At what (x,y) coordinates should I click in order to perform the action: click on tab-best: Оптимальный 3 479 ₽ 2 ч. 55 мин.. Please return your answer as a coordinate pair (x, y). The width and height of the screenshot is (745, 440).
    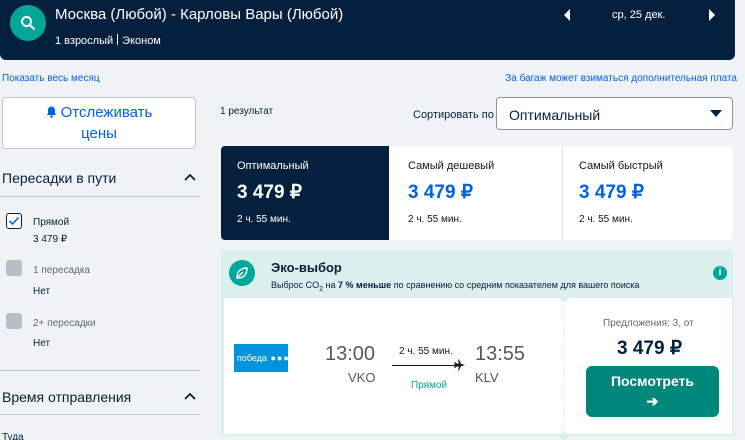
    Looking at the image, I should click on (305, 193).